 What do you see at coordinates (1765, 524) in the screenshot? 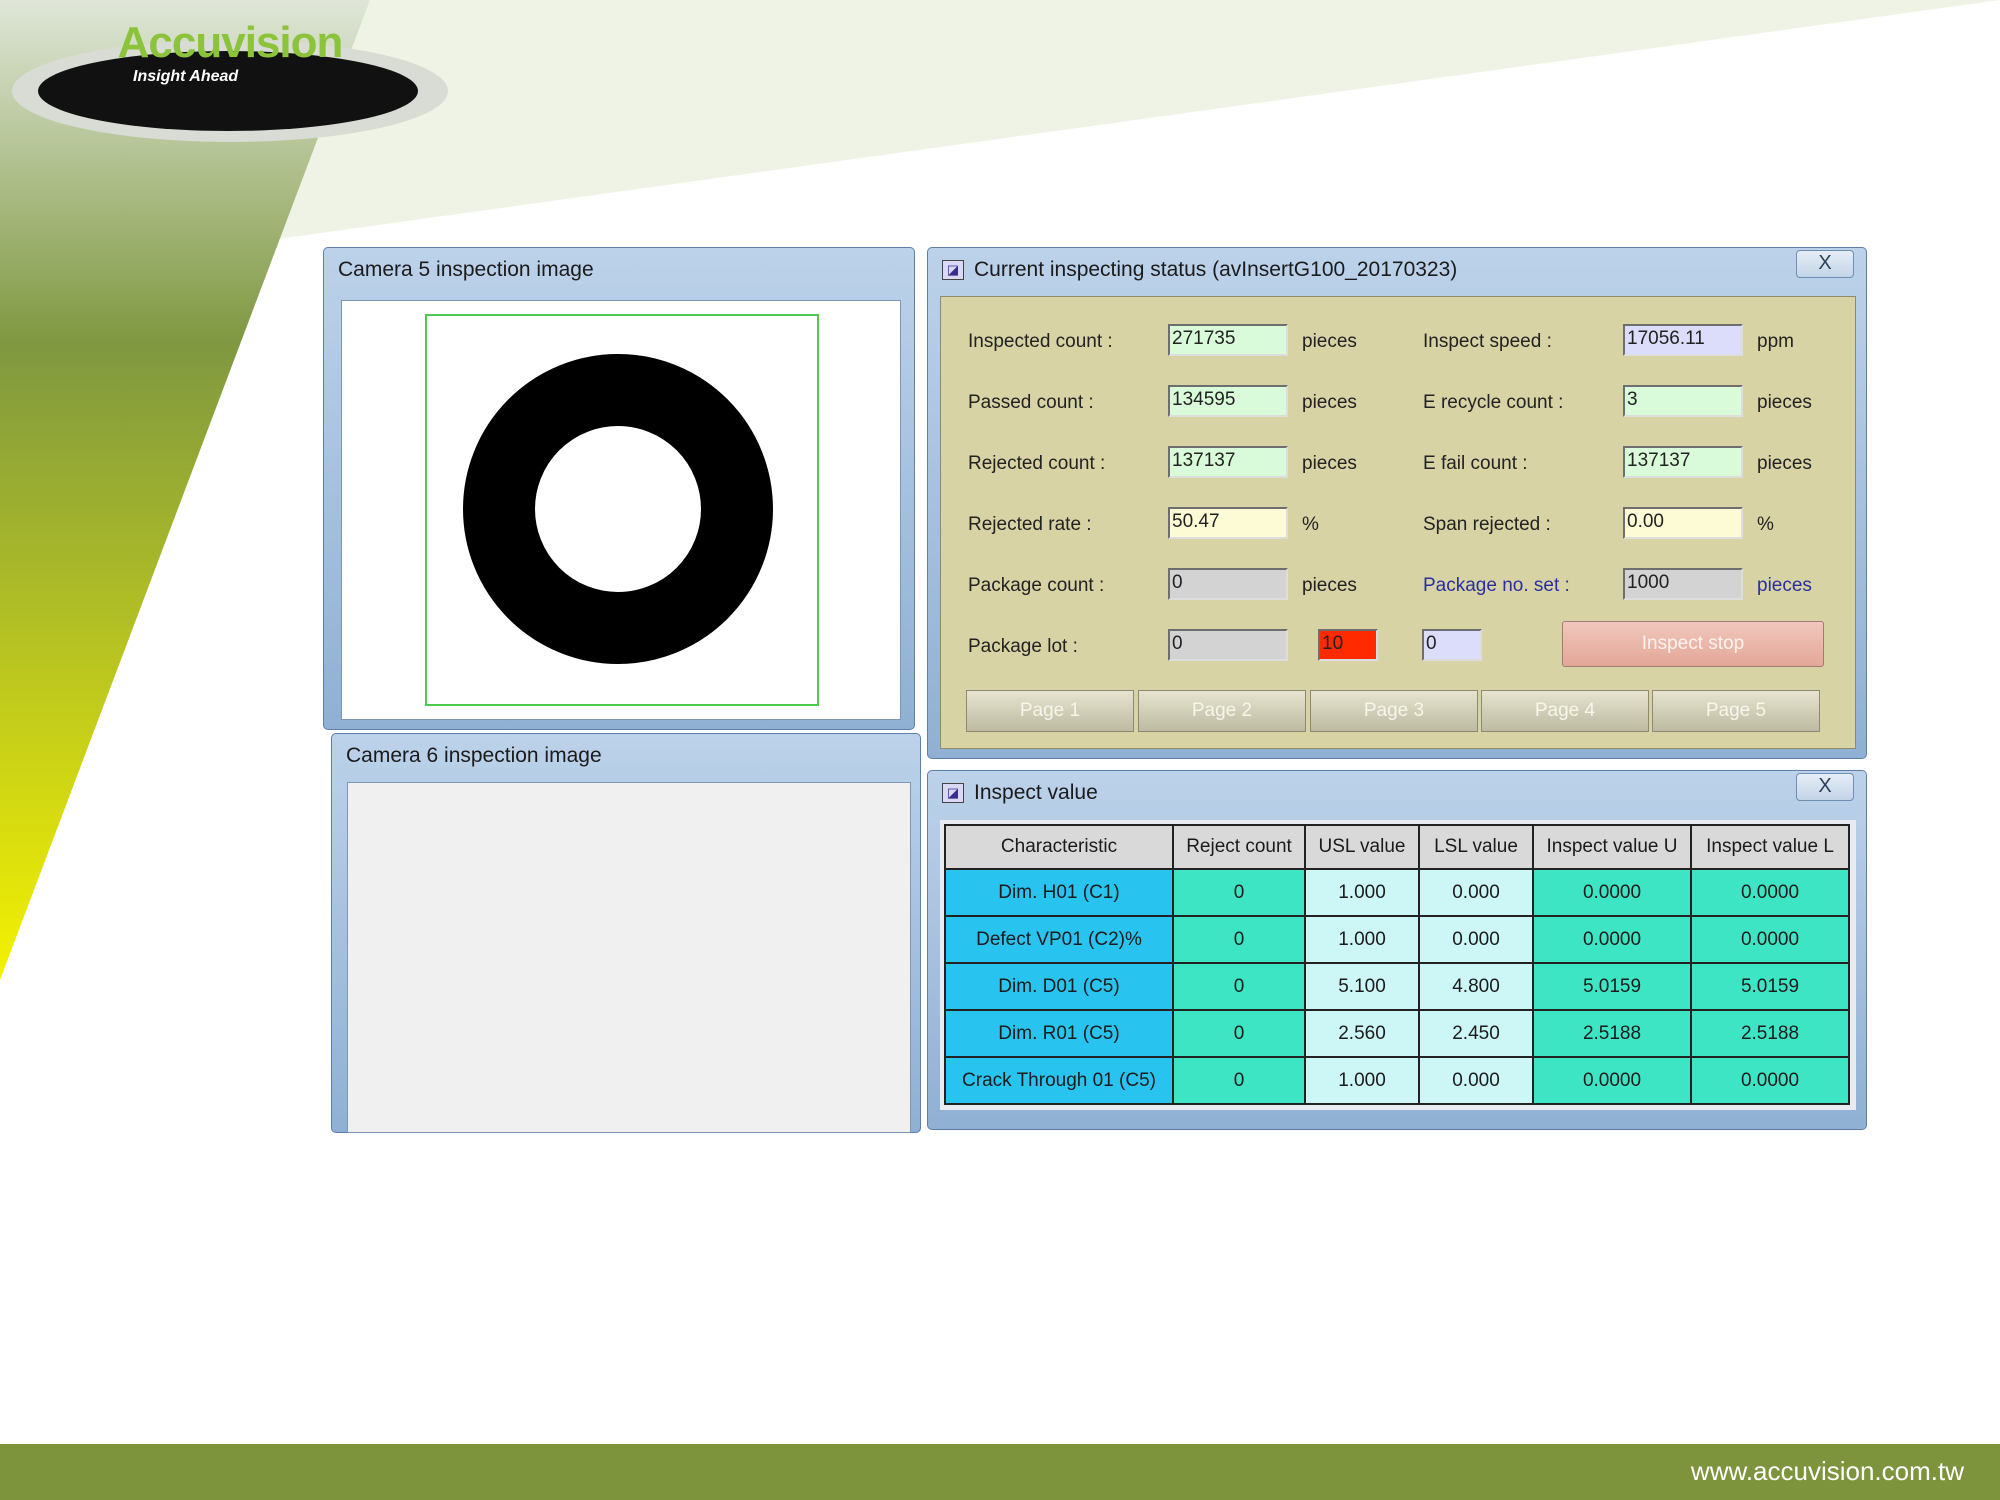
I see `span-rejected-unit: %` at bounding box center [1765, 524].